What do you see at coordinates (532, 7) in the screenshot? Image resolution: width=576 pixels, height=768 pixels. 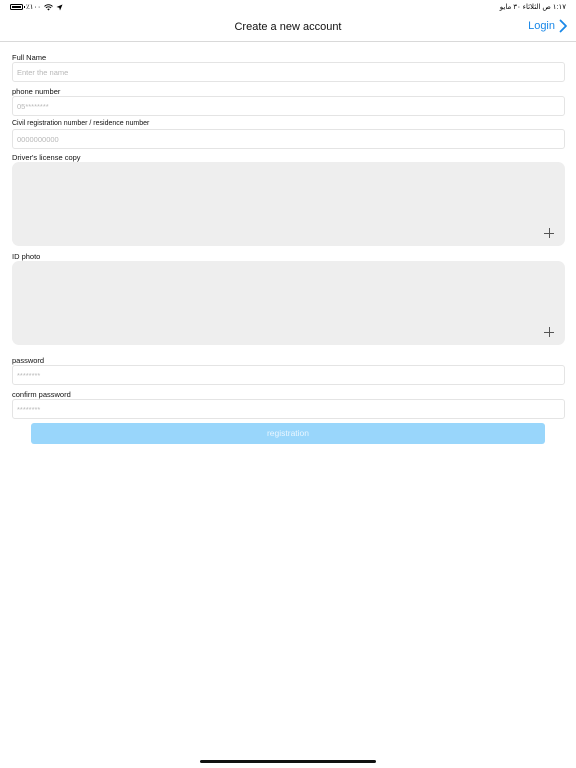 I see `status-time-date: ١:١٧ ص الثلاثاء ٣٠ مايو` at bounding box center [532, 7].